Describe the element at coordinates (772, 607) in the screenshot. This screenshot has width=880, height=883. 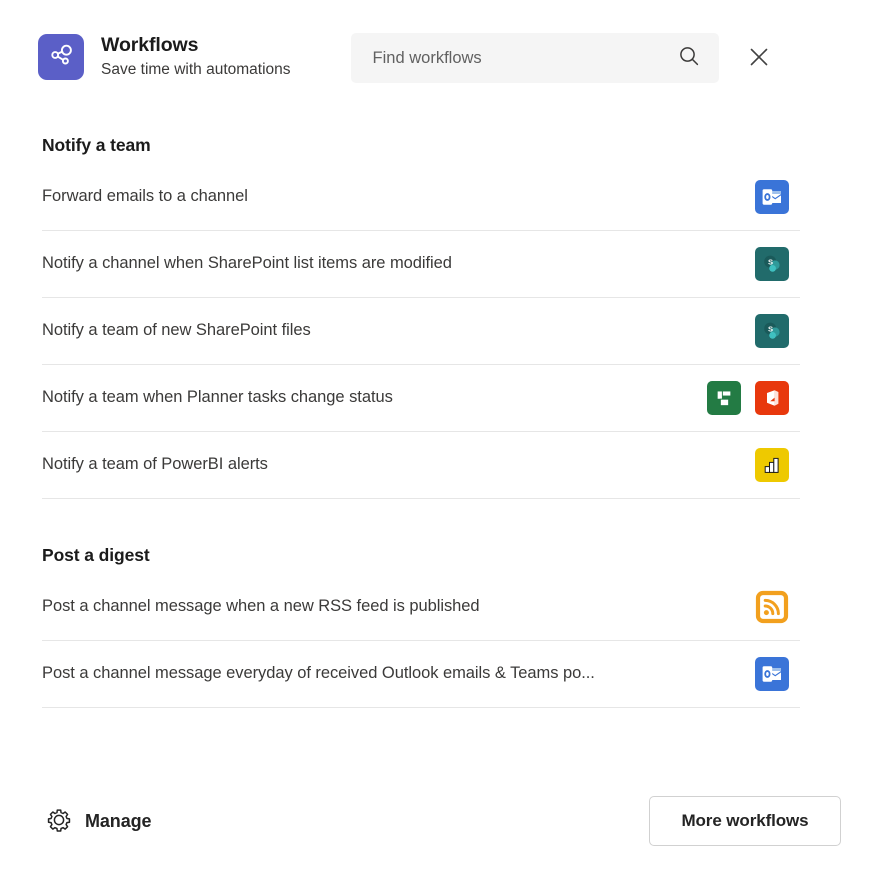
I see `rss-icon` at that location.